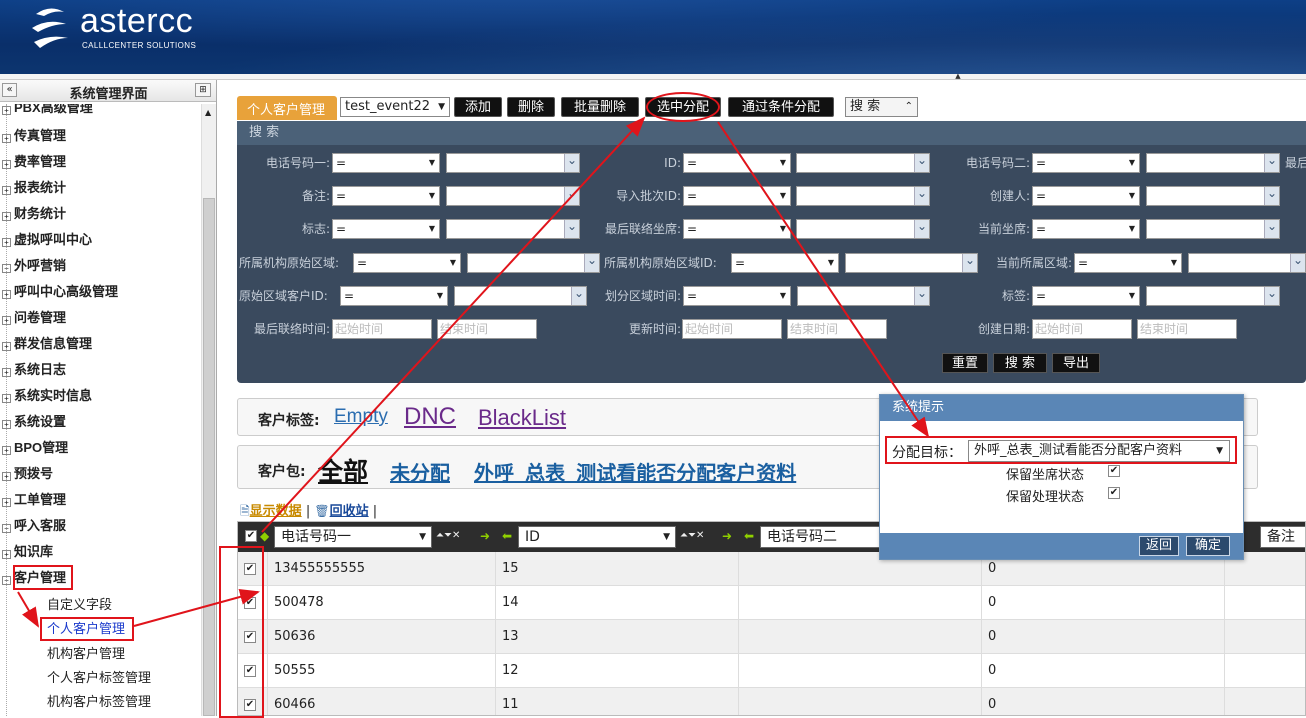  I want to click on creator-operator: =, so click(1086, 196).